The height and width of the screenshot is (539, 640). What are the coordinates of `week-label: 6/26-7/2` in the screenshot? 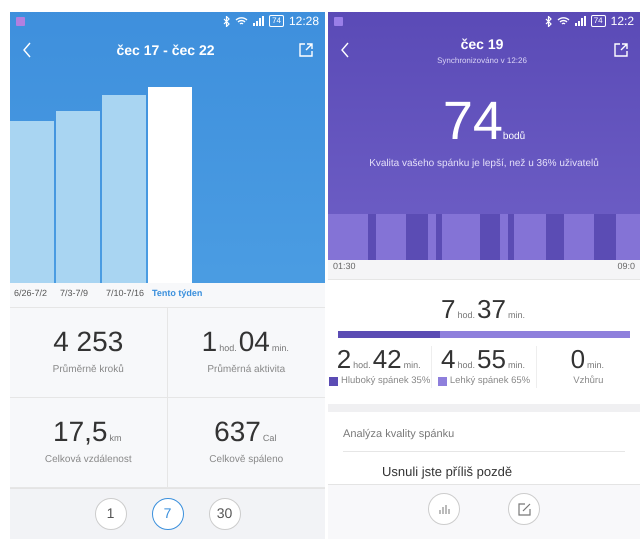 It's located at (36, 293).